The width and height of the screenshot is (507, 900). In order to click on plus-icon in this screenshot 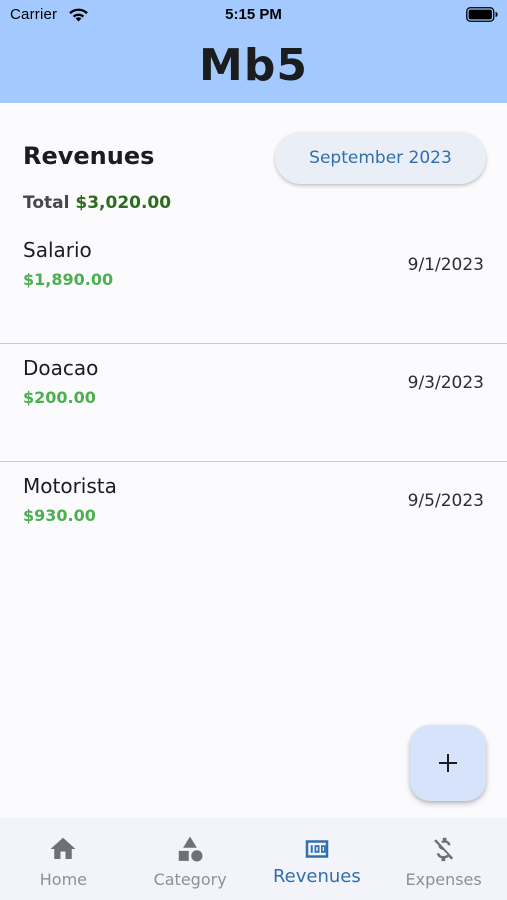, I will do `click(448, 763)`.